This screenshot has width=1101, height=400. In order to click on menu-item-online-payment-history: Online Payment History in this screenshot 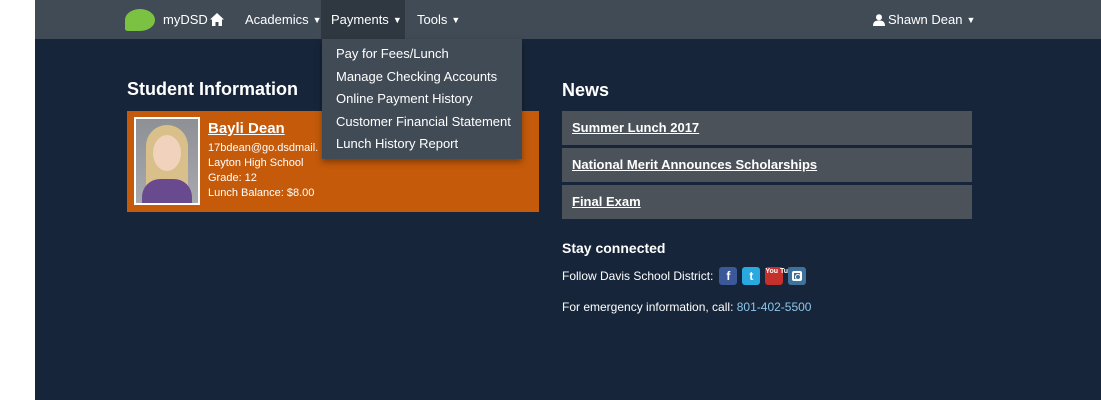, I will do `click(422, 99)`.